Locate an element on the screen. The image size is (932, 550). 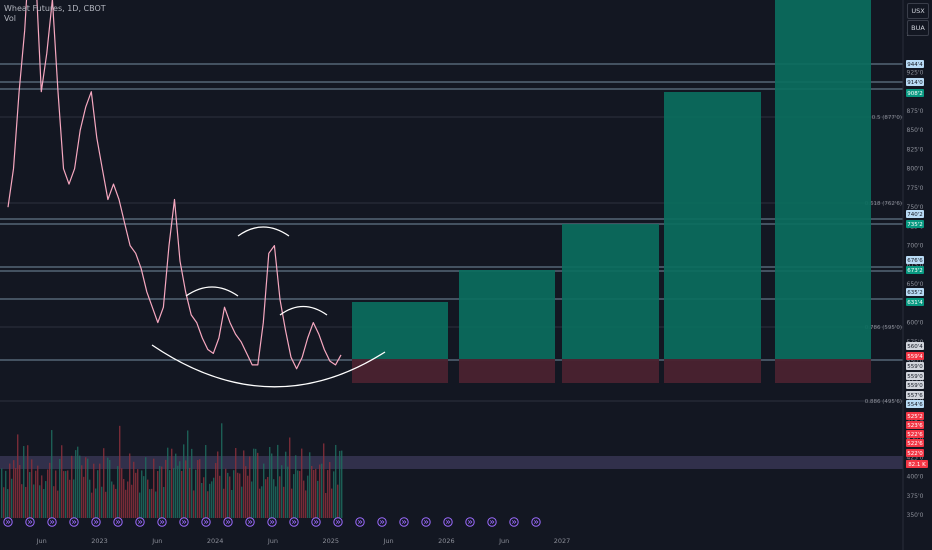
price-axis-tick-label: 700'0 is located at coordinates (915, 246).